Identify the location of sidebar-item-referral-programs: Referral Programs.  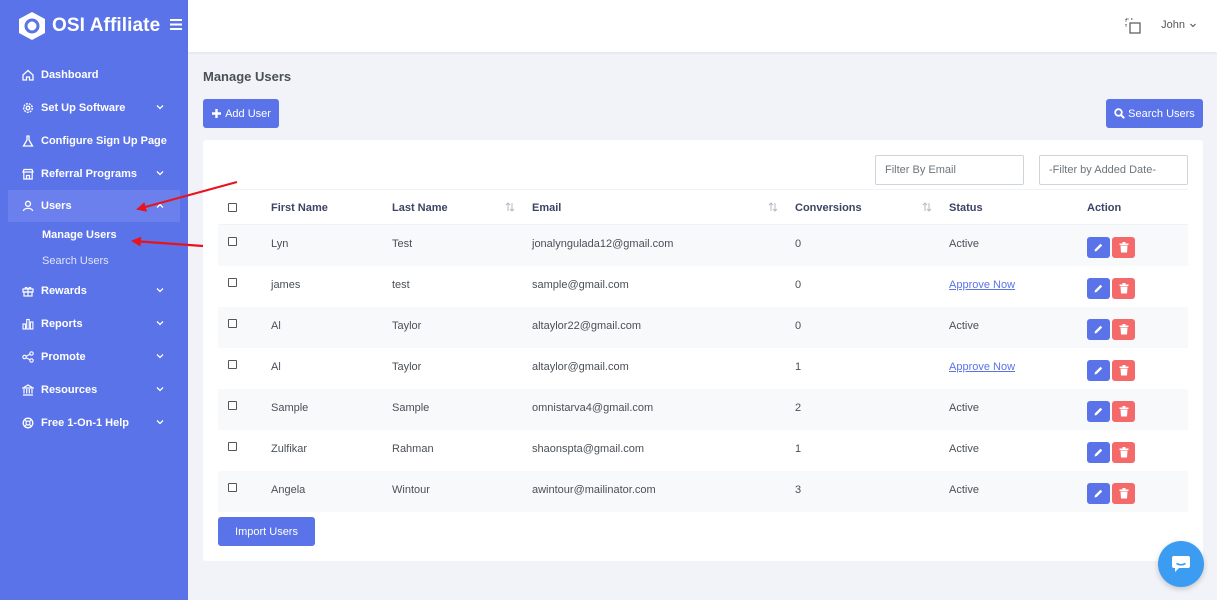
(94, 173).